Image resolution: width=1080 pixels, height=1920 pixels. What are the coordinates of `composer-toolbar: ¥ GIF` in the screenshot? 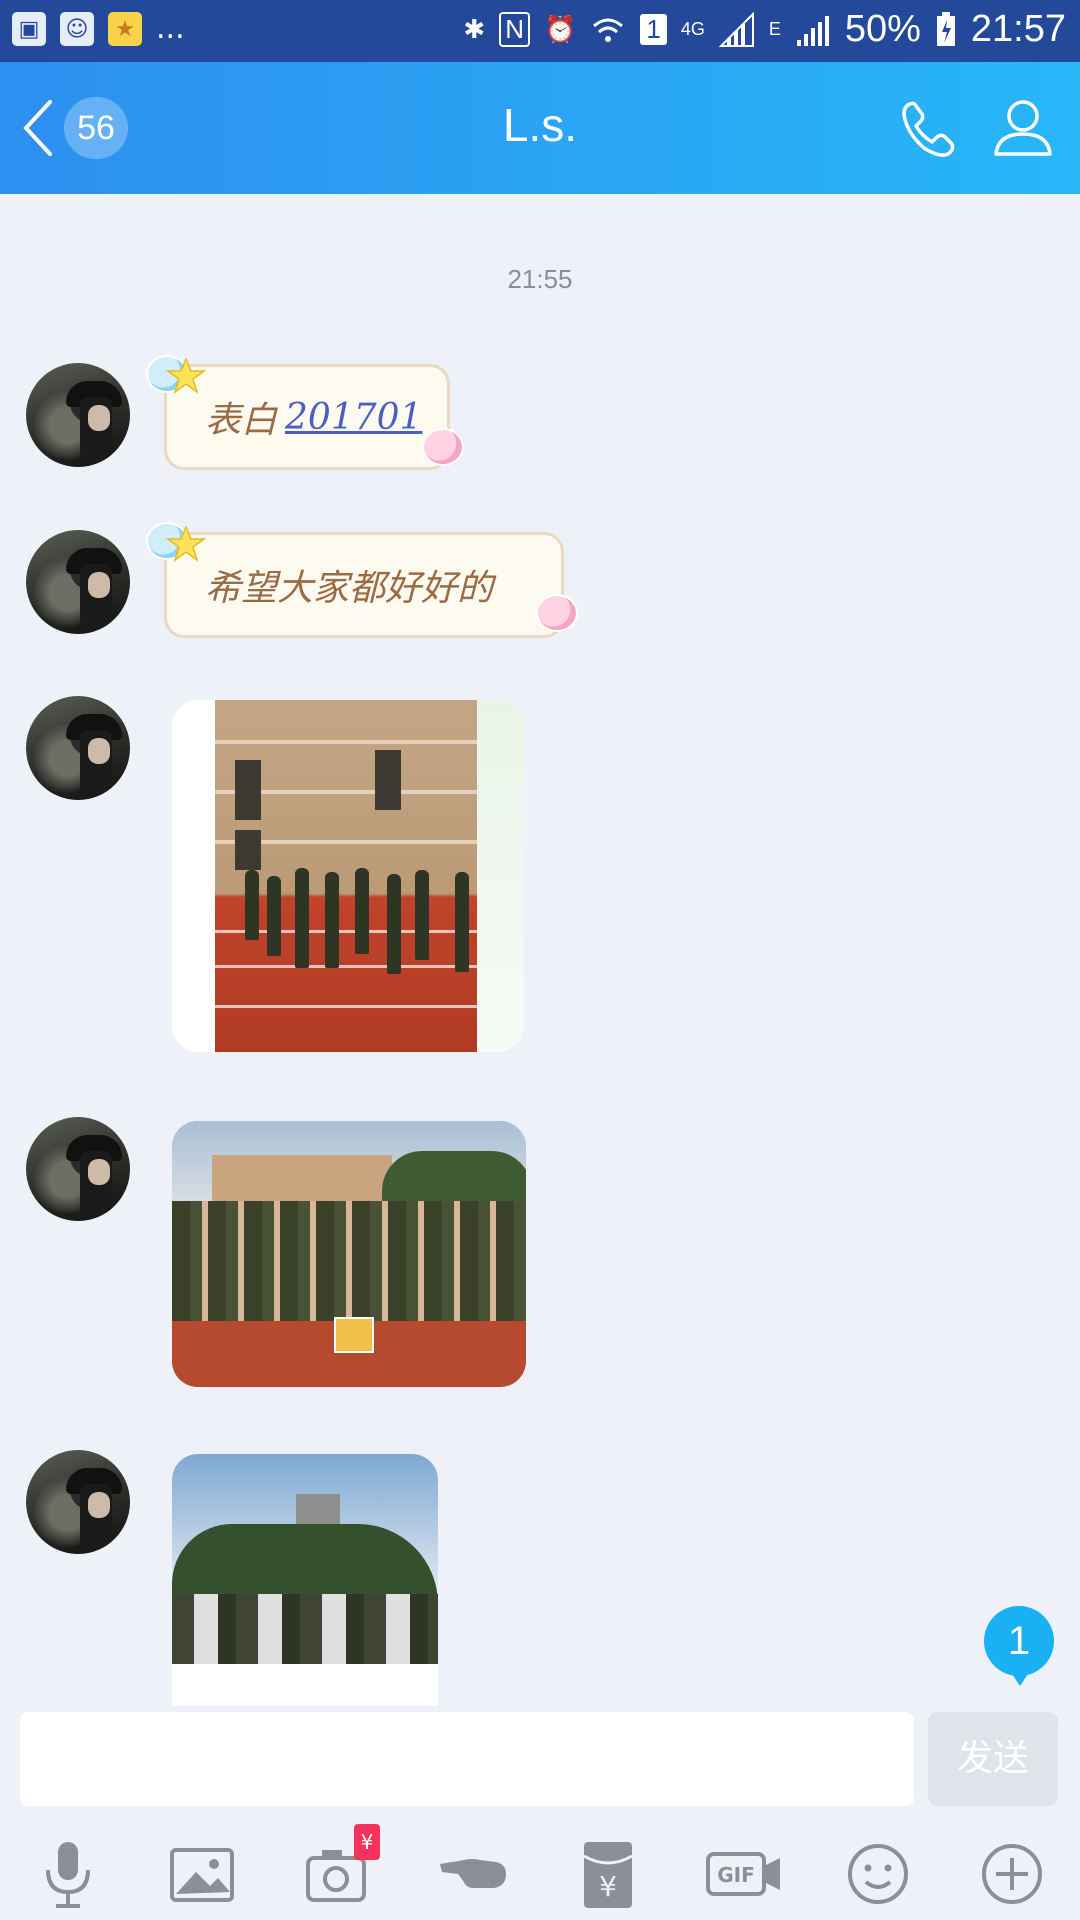 It's located at (540, 1874).